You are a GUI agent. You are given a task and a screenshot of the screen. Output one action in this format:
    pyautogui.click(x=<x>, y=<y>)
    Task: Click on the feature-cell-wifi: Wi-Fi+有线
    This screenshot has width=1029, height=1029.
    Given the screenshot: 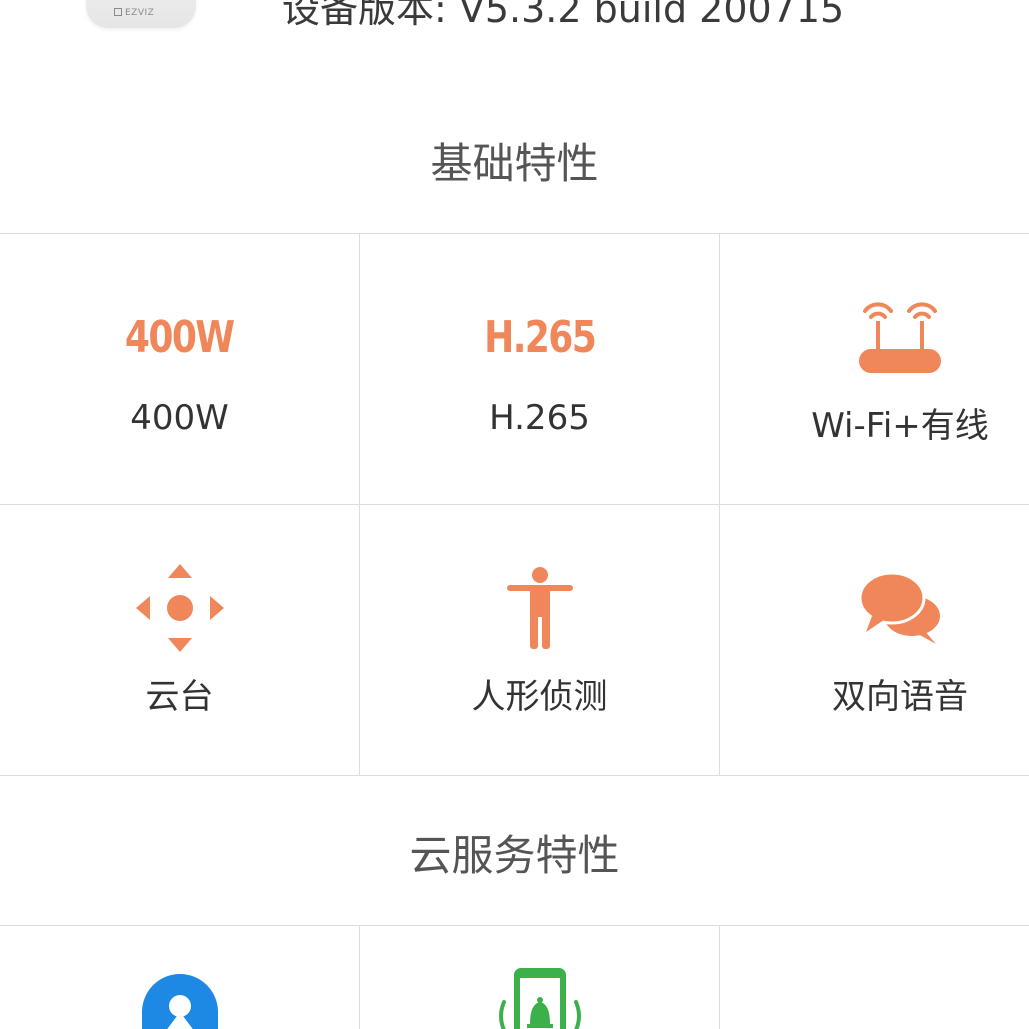 What is the action you would take?
    pyautogui.click(x=874, y=369)
    